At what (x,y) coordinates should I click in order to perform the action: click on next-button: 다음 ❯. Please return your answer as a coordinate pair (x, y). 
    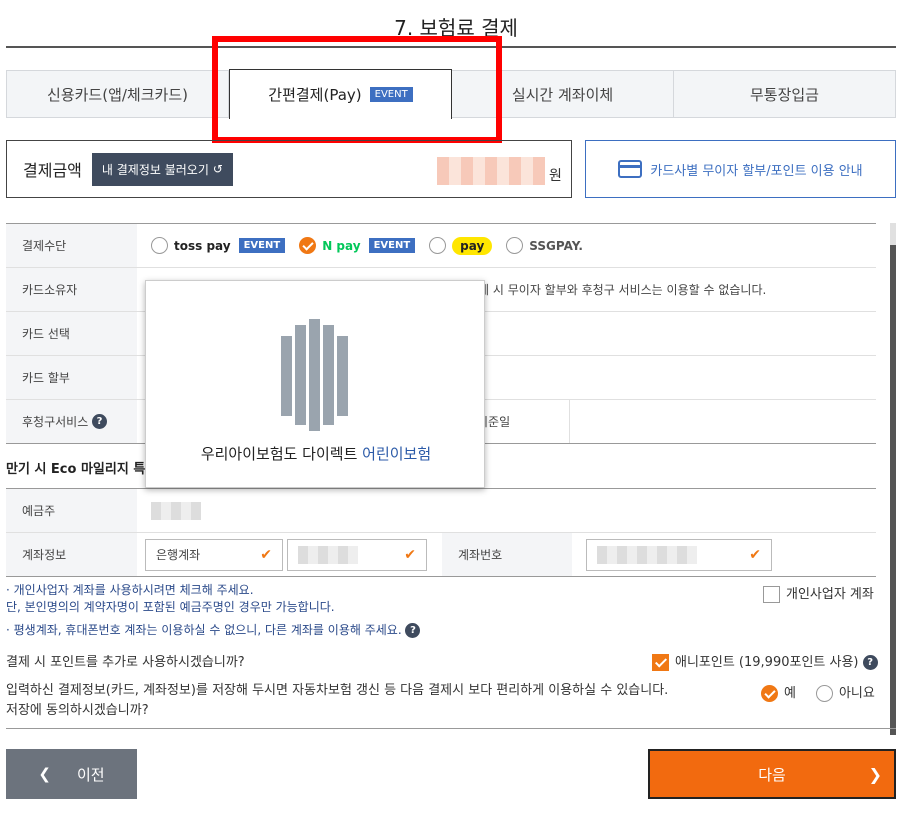
    Looking at the image, I should click on (772, 774).